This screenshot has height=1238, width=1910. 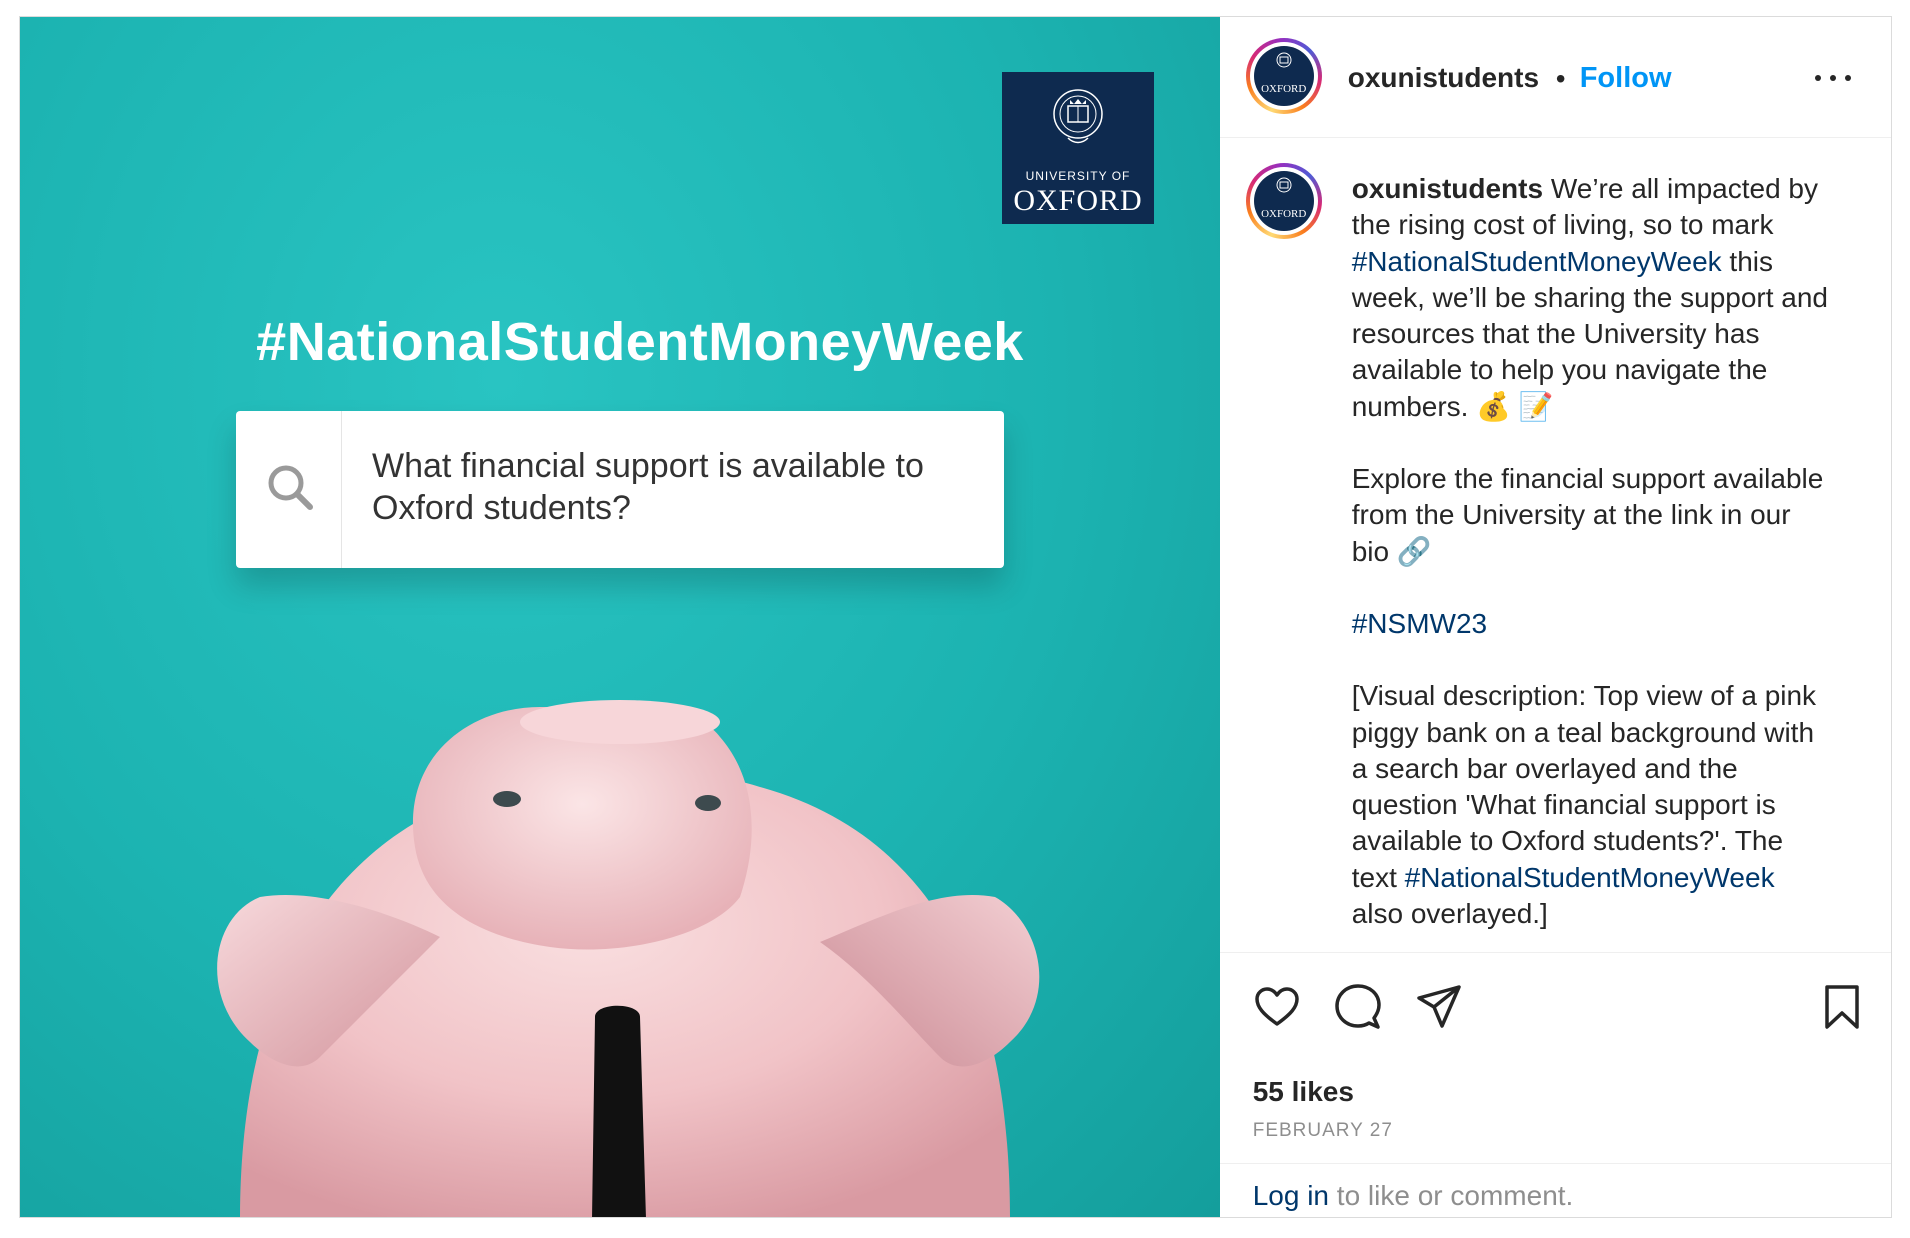 I want to click on university-of-oxford-logo: UNIVERSITY OF OXFORD, so click(x=1078, y=148).